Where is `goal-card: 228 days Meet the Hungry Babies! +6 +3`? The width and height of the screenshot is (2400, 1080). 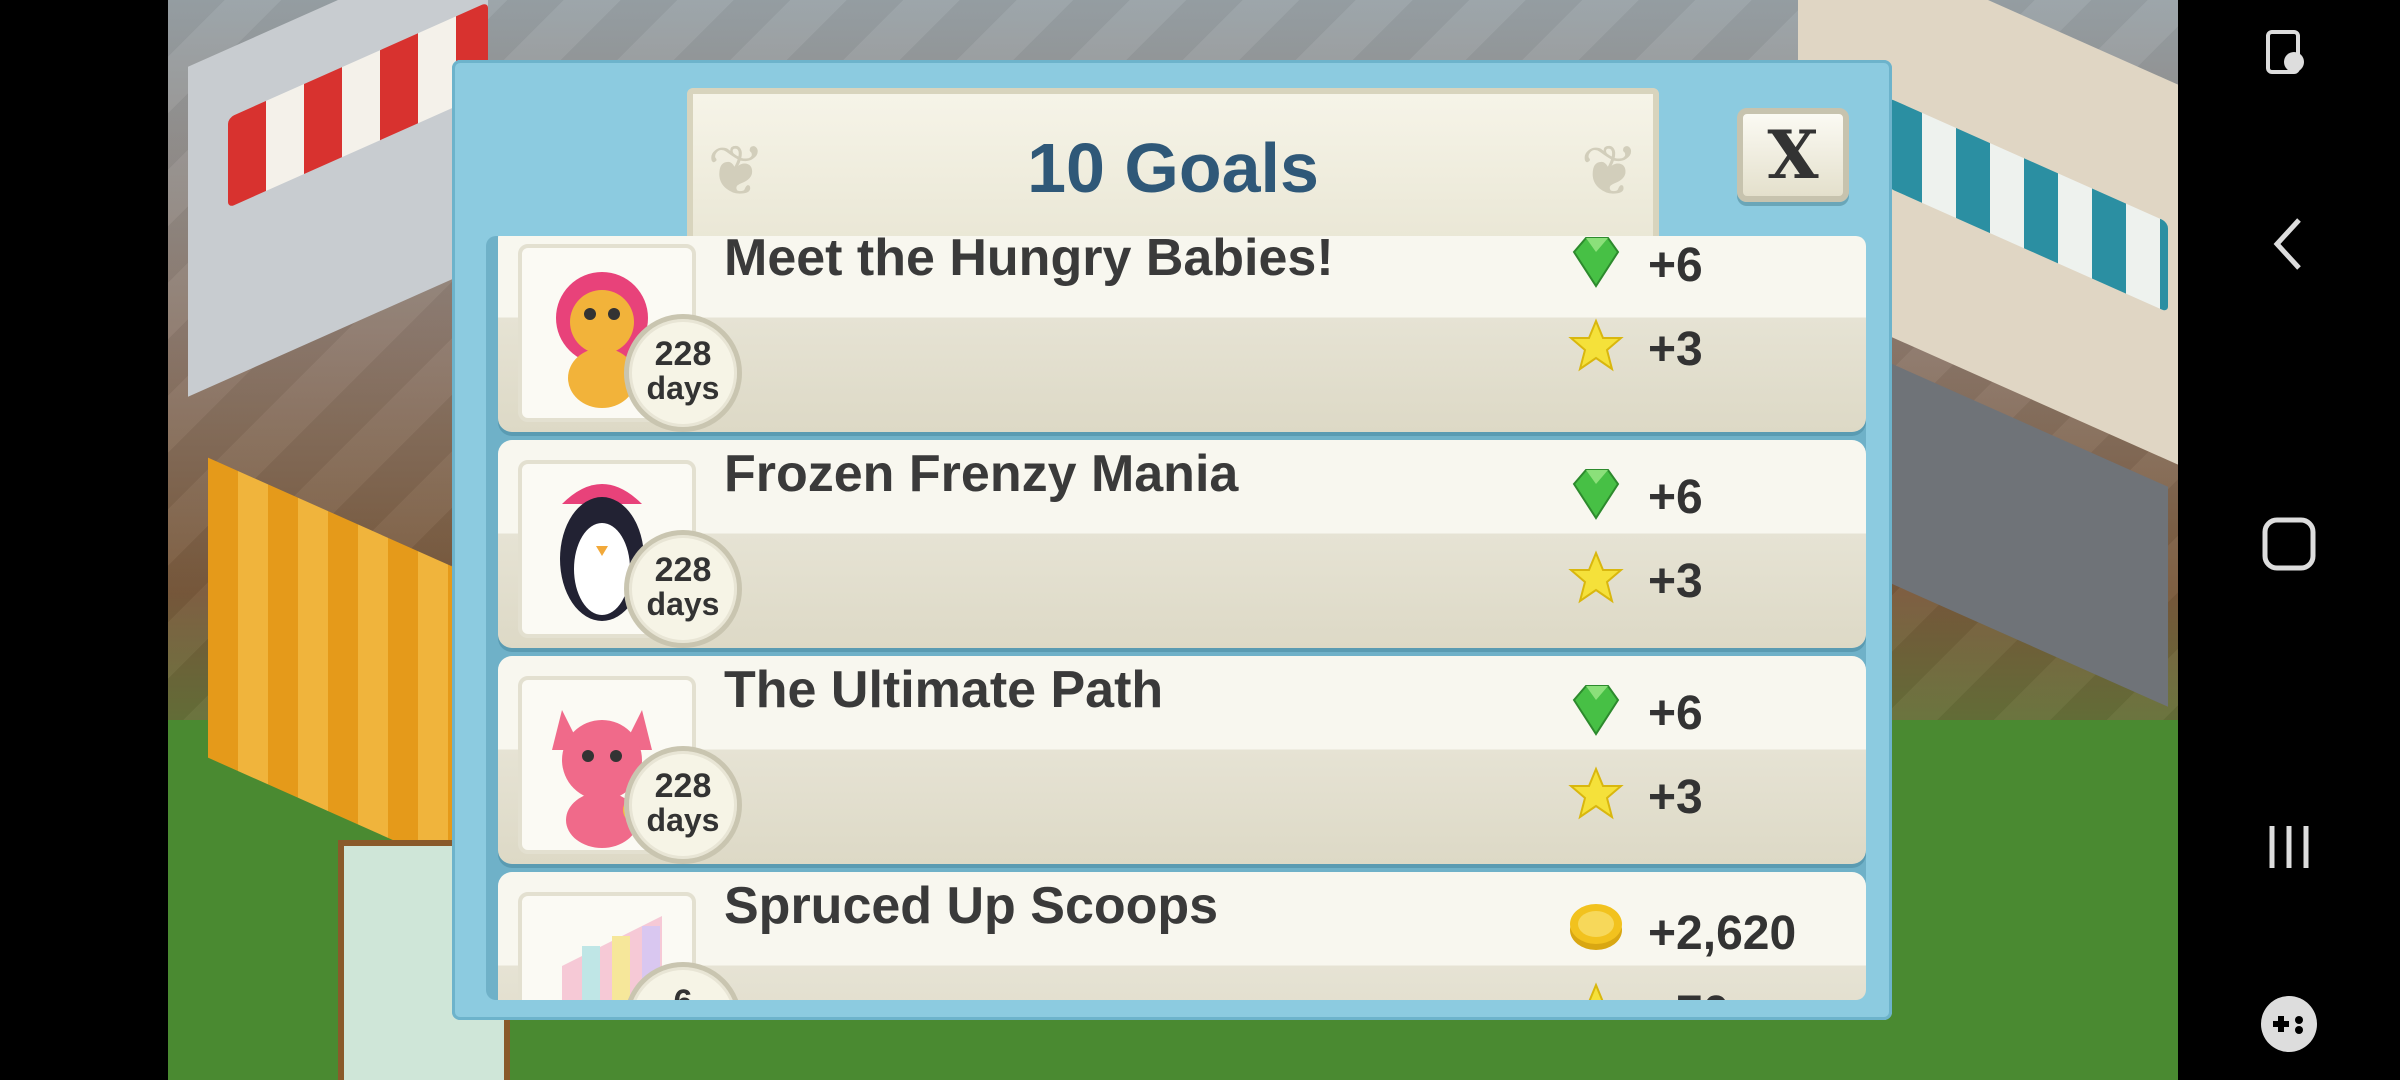
goal-card: 228 days Meet the Hungry Babies! +6 +3 is located at coordinates (1182, 334).